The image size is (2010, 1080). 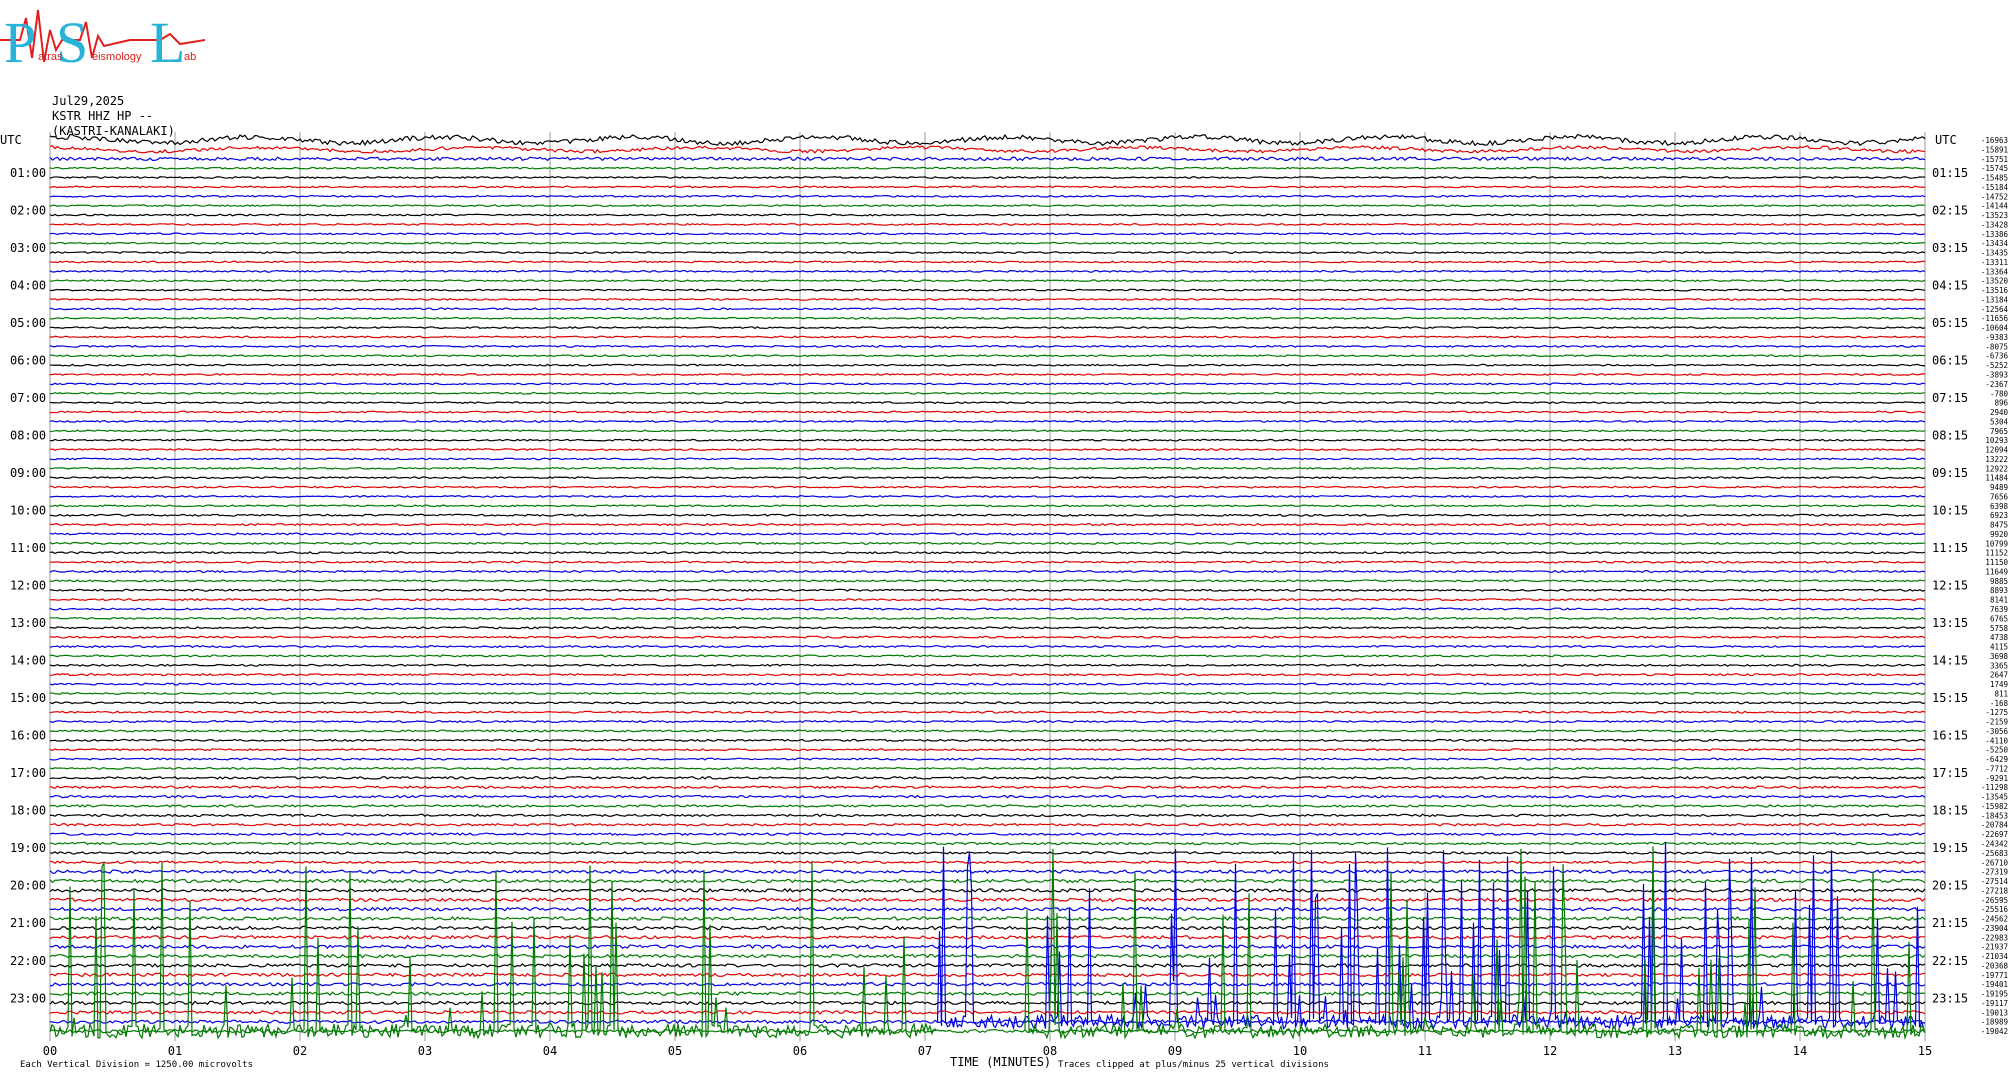 I want to click on trace-offset-label: 8141, so click(x=1999, y=600).